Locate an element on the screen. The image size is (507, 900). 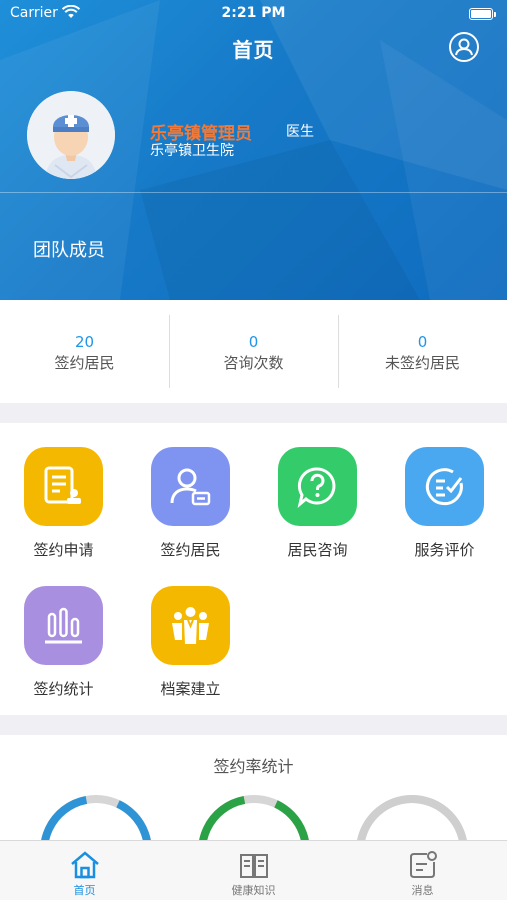
user-role: 医生 is located at coordinates (300, 132).